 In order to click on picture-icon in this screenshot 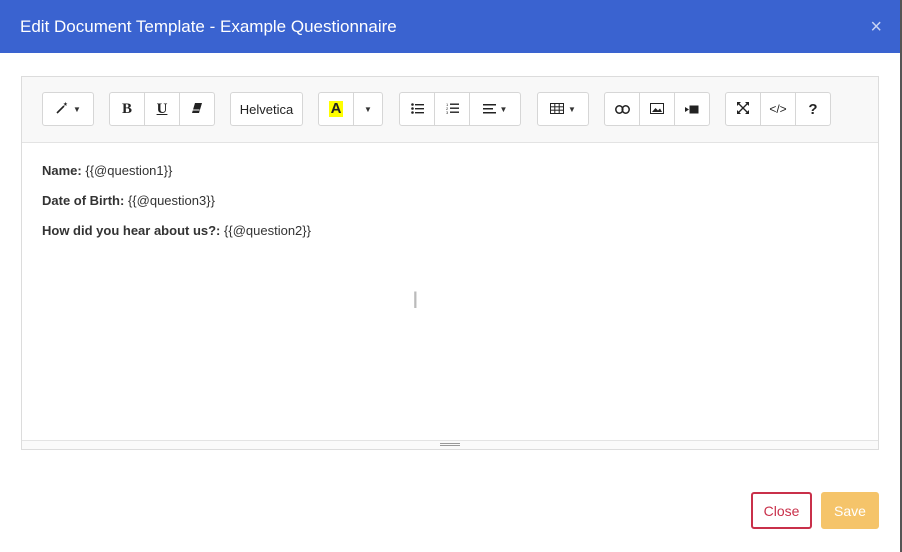, I will do `click(657, 109)`.